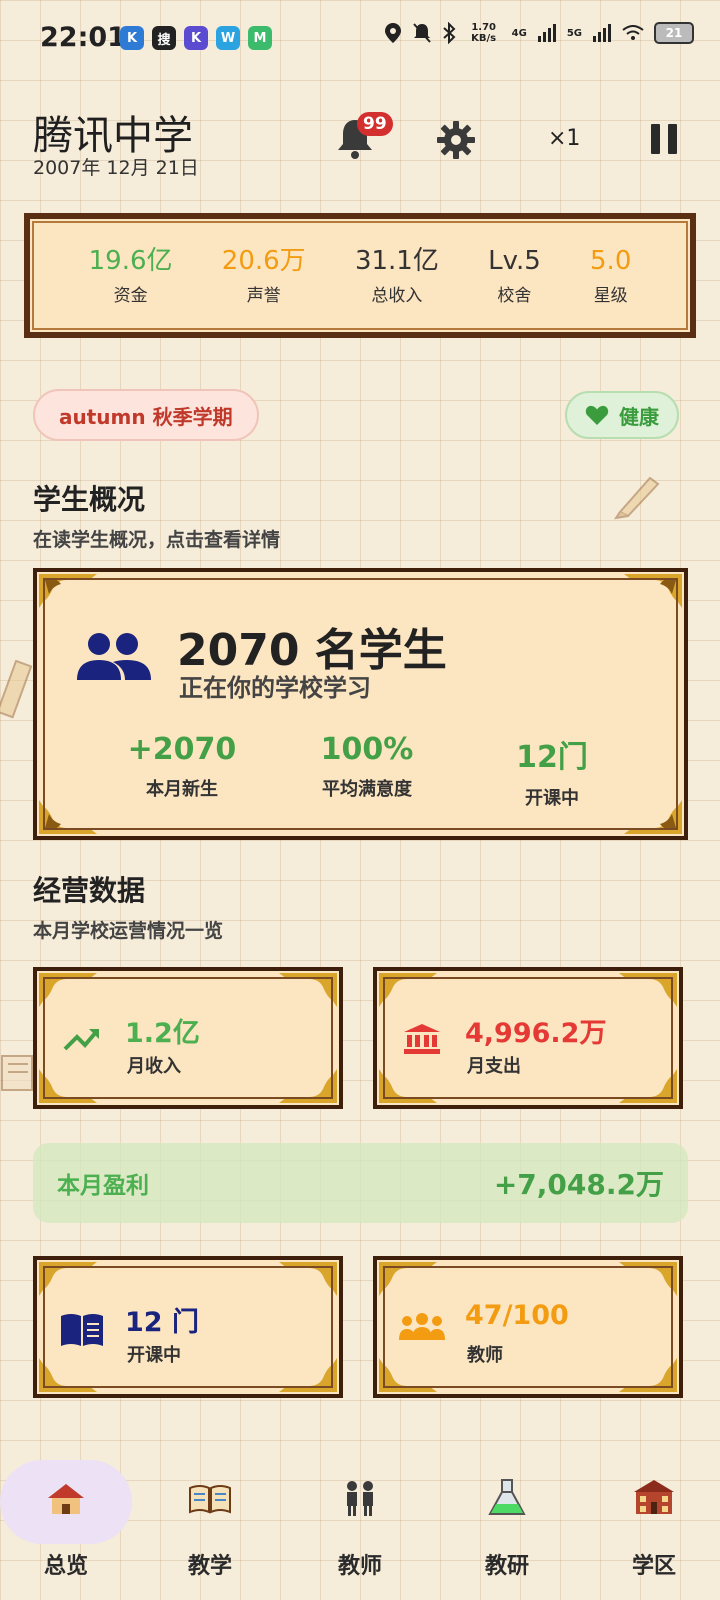 Image resolution: width=720 pixels, height=1600 pixels. What do you see at coordinates (484, 33) in the screenshot?
I see `net-speed: 1.70 KB/s` at bounding box center [484, 33].